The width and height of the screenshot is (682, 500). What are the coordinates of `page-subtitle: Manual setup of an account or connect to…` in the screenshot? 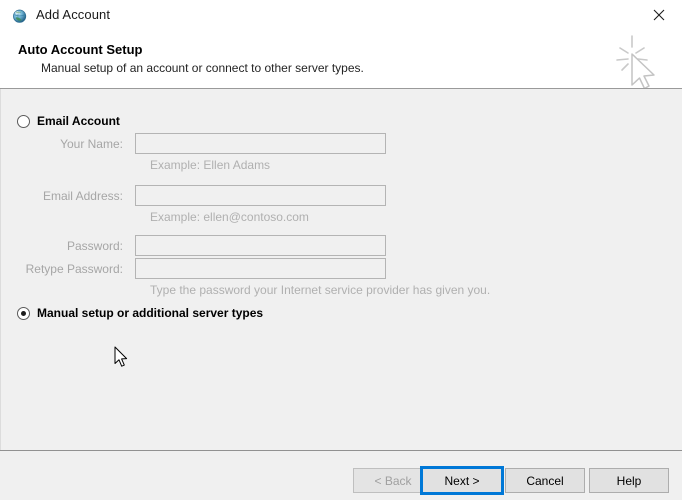 It's located at (202, 68).